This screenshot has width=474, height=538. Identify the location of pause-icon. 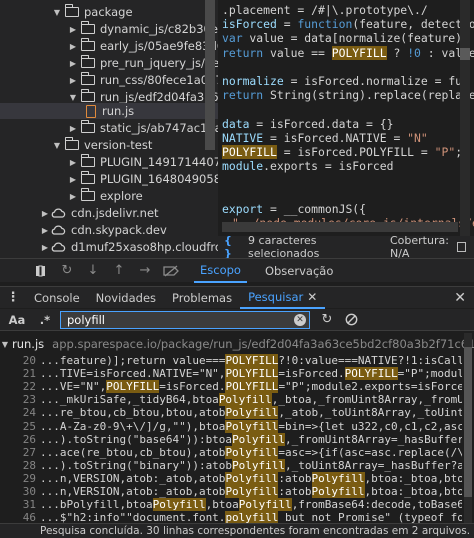
(41, 271).